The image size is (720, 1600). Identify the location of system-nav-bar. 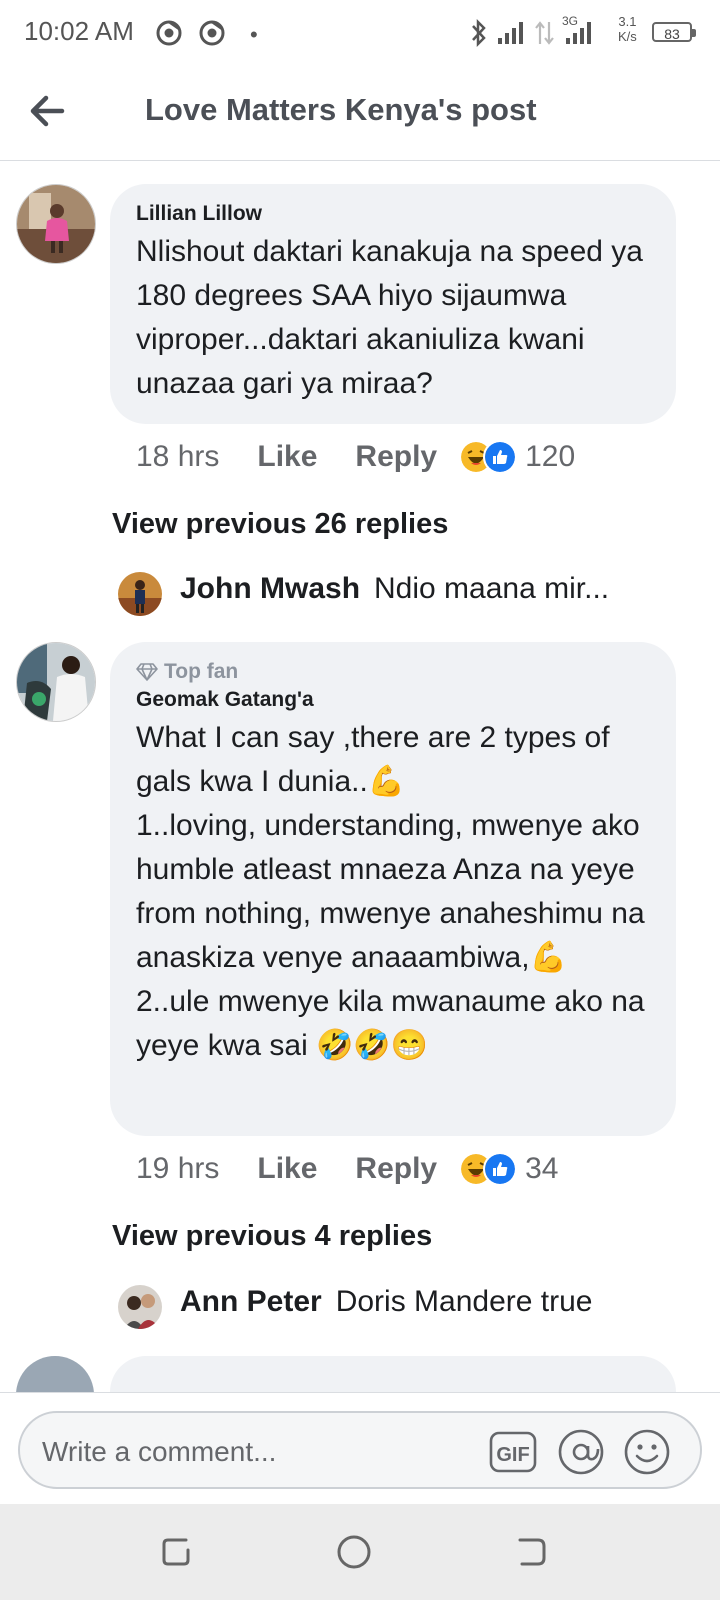
(360, 1552).